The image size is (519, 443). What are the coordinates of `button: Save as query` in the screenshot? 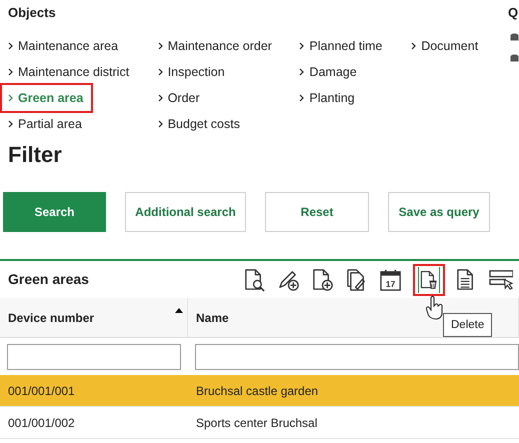 It's located at (439, 212).